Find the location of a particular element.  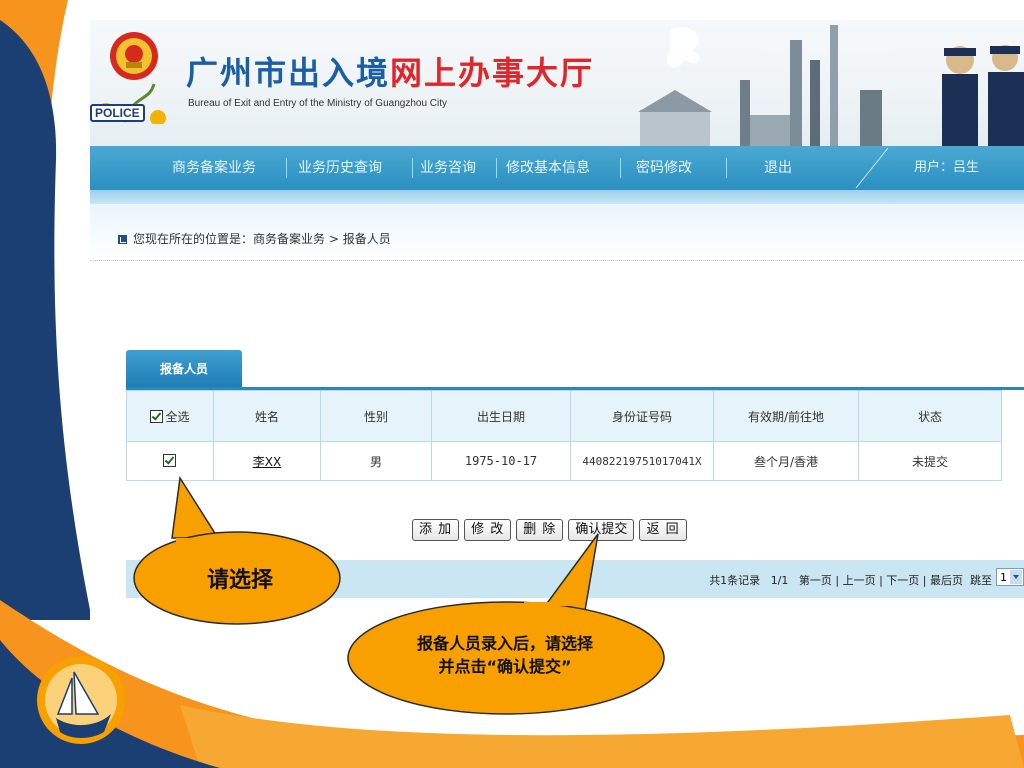

callout-select-text: 请选择 is located at coordinates (239, 580).